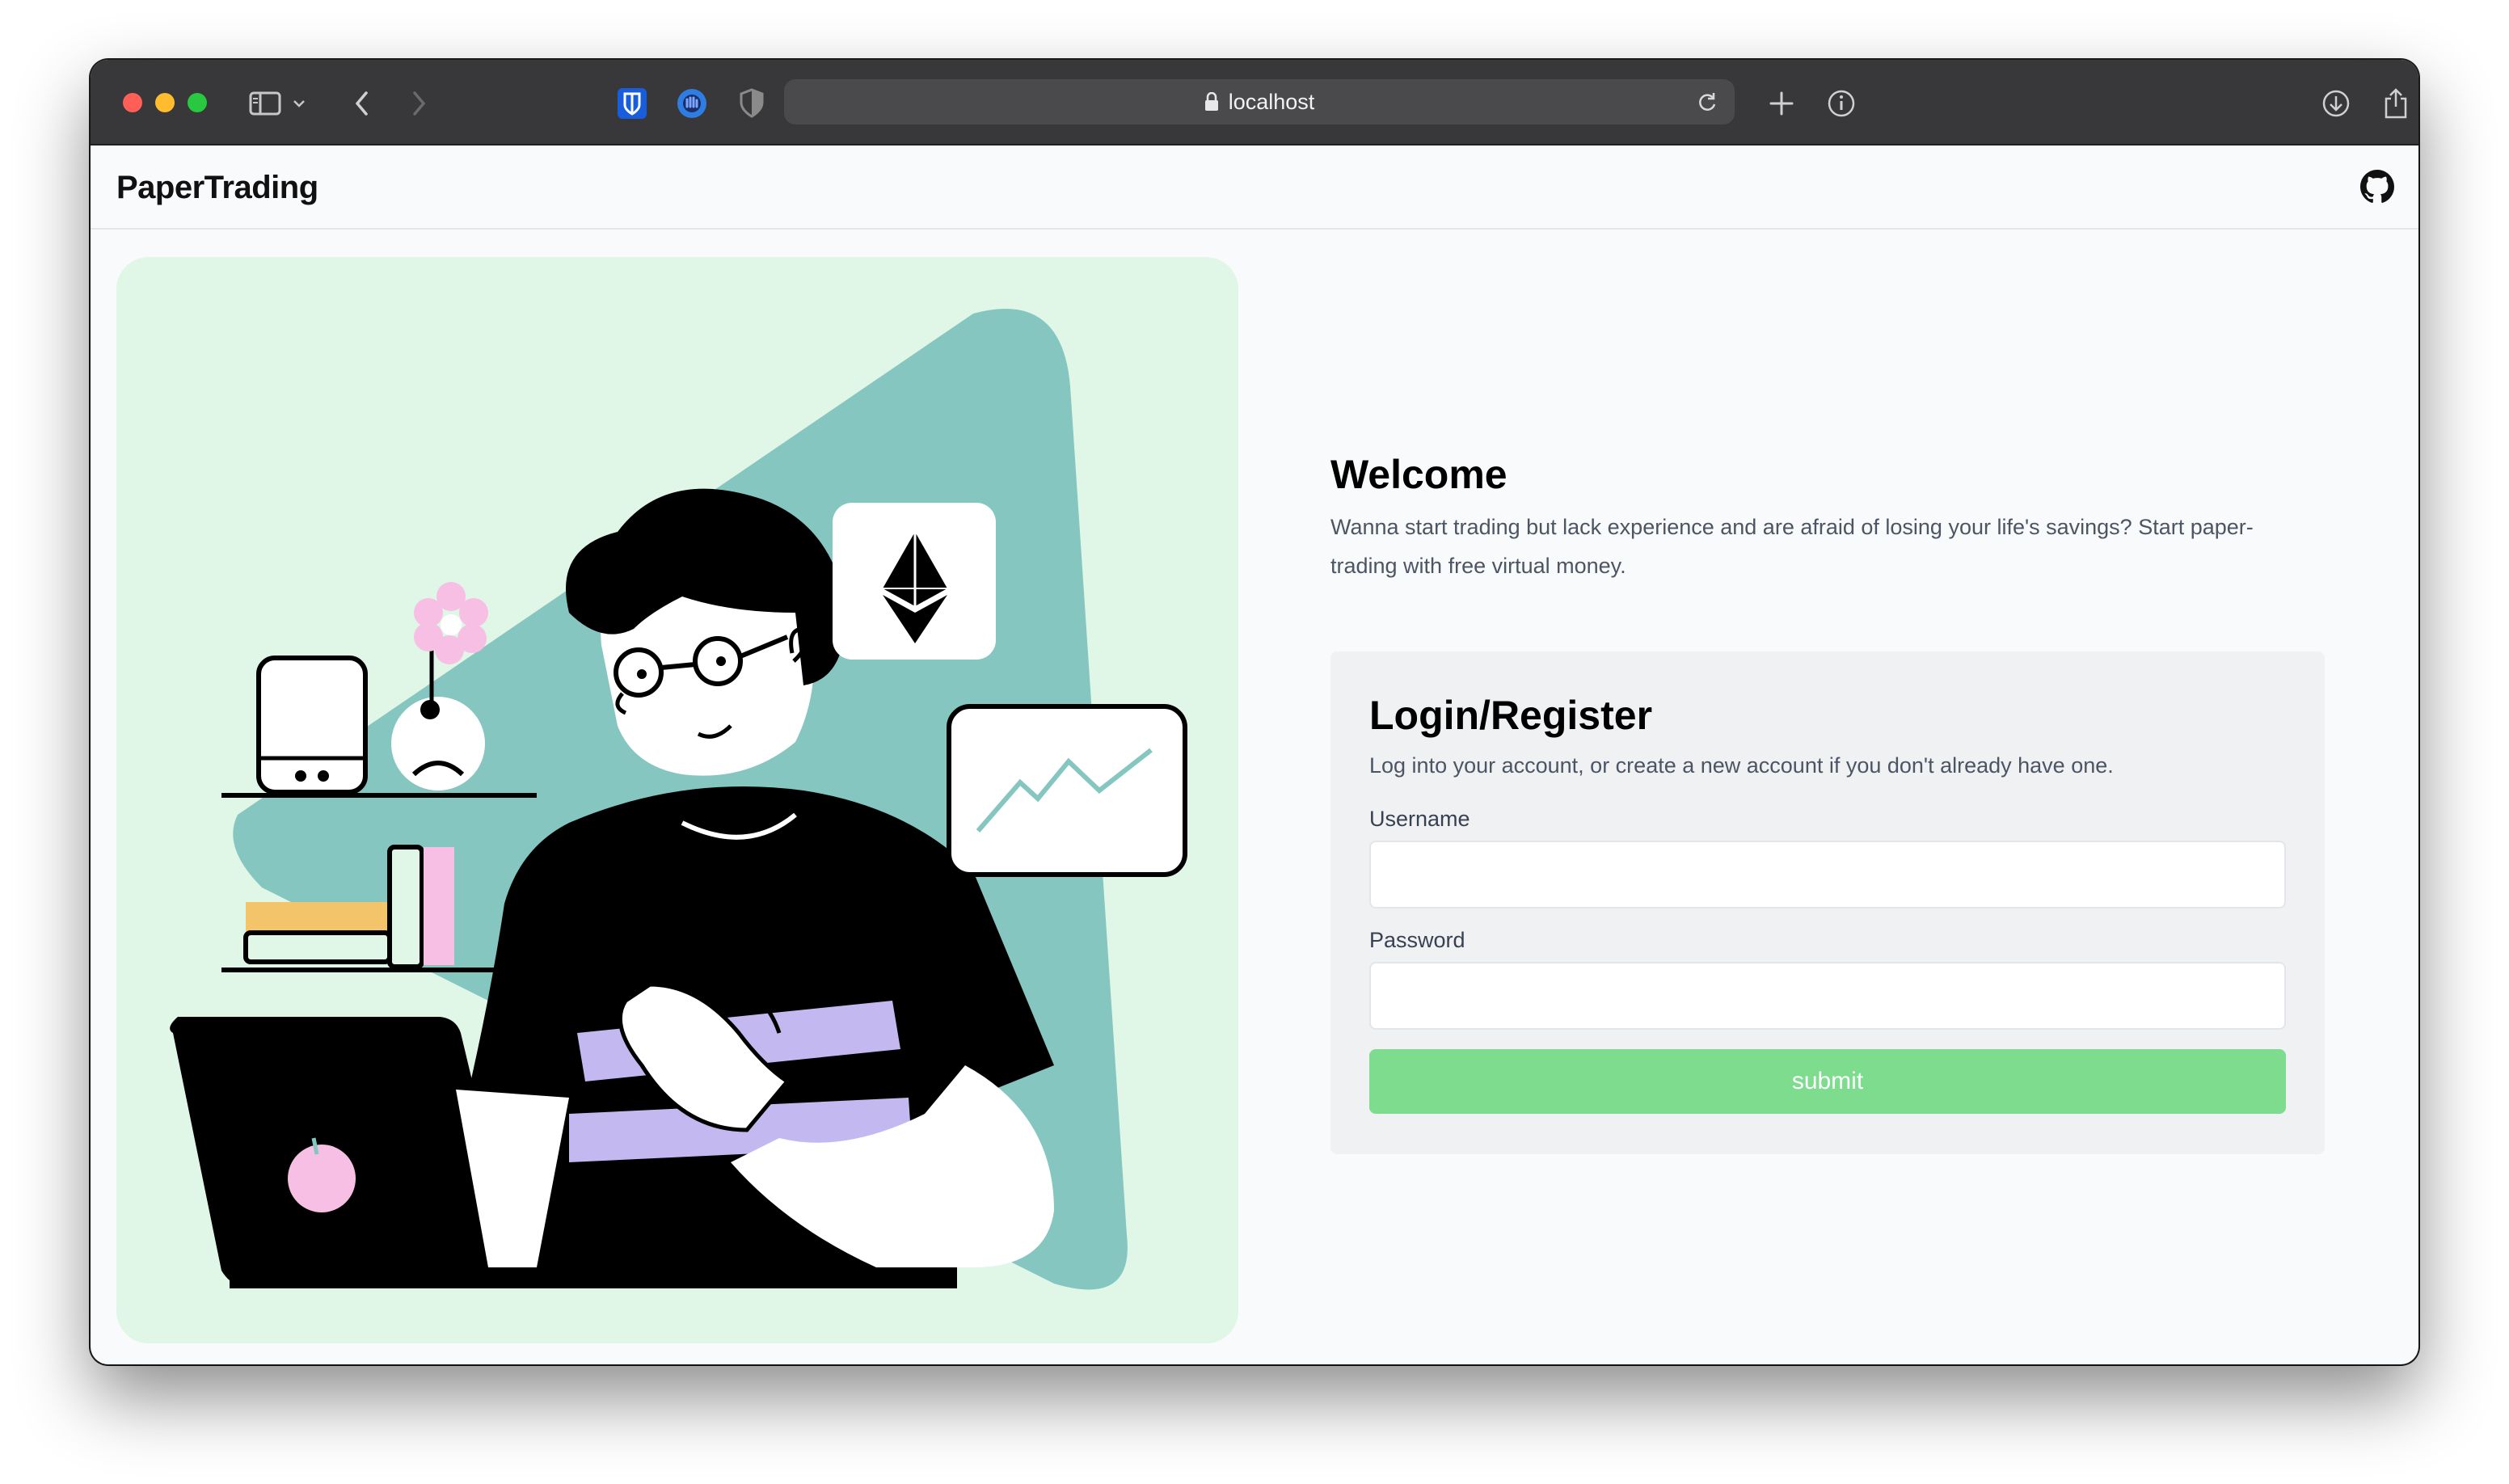 Image resolution: width=2509 pixels, height=1484 pixels. Describe the element at coordinates (1254, 187) in the screenshot. I see `app-header: PaperTrading` at that location.